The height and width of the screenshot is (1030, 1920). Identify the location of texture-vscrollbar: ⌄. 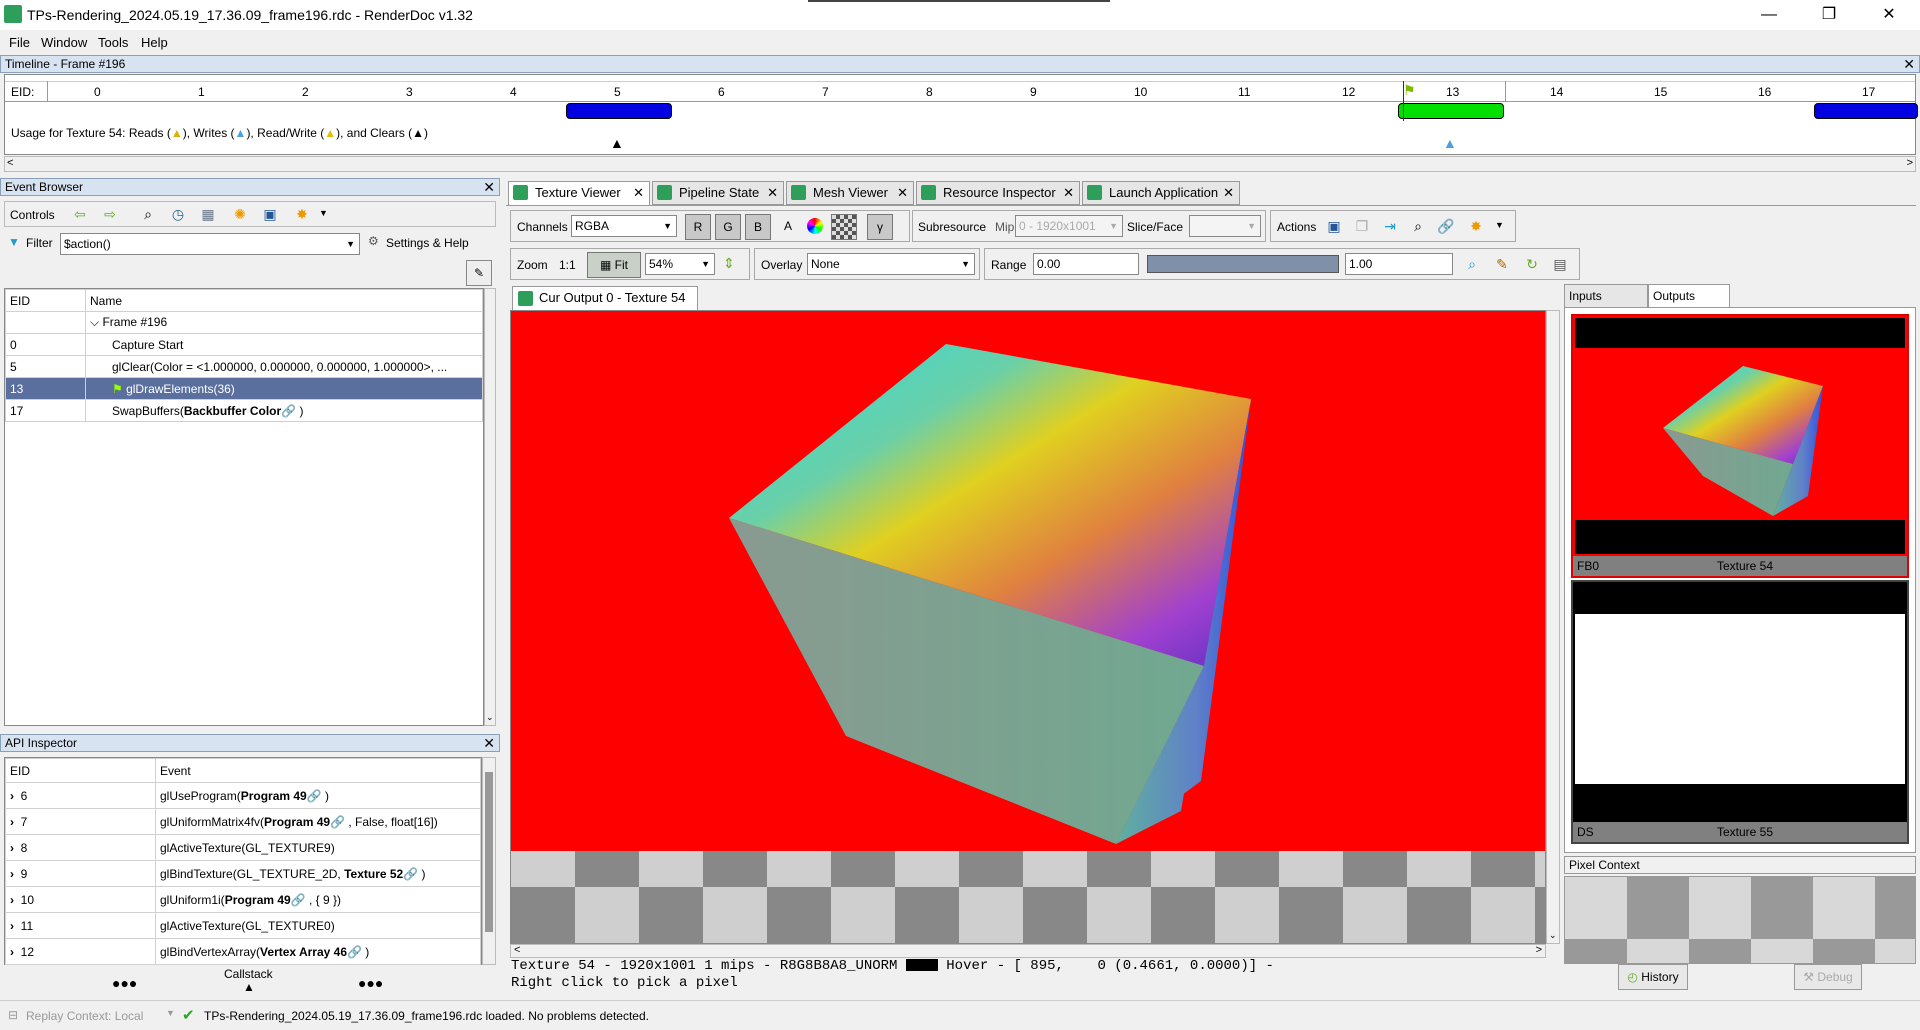
(1553, 627).